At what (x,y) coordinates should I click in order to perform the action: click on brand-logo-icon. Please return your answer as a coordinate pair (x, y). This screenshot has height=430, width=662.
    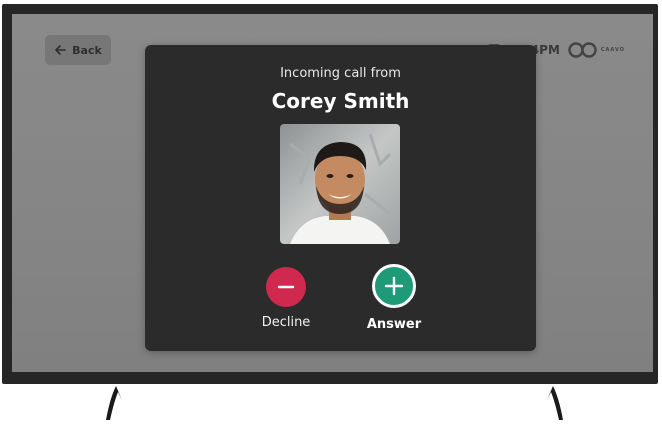
    Looking at the image, I should click on (582, 50).